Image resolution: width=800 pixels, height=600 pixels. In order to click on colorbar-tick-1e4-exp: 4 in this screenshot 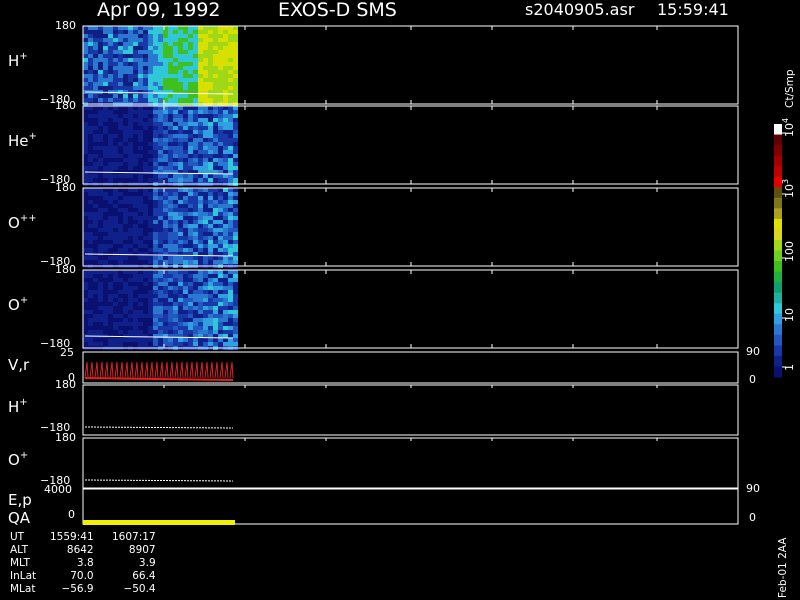, I will do `click(785, 120)`.